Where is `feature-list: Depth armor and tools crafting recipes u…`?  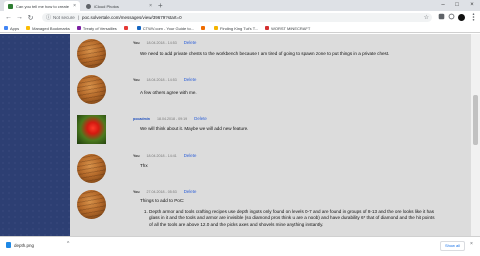 feature-list: Depth armor and tools crafting recipes u… is located at coordinates (287, 219).